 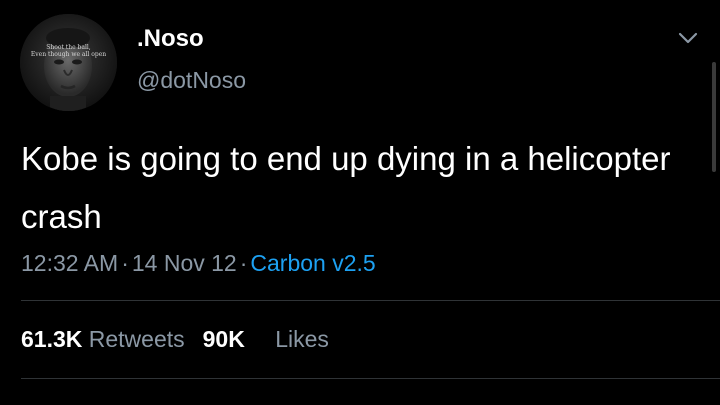 What do you see at coordinates (52, 339) in the screenshot?
I see `retweets-count: 61.3K` at bounding box center [52, 339].